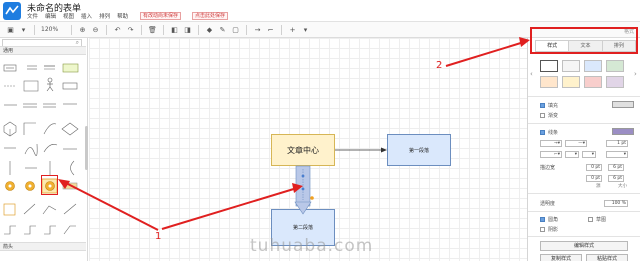 The height and width of the screenshot is (261, 640). Describe the element at coordinates (623, 104) in the screenshot. I see `fill-color-picker` at that location.